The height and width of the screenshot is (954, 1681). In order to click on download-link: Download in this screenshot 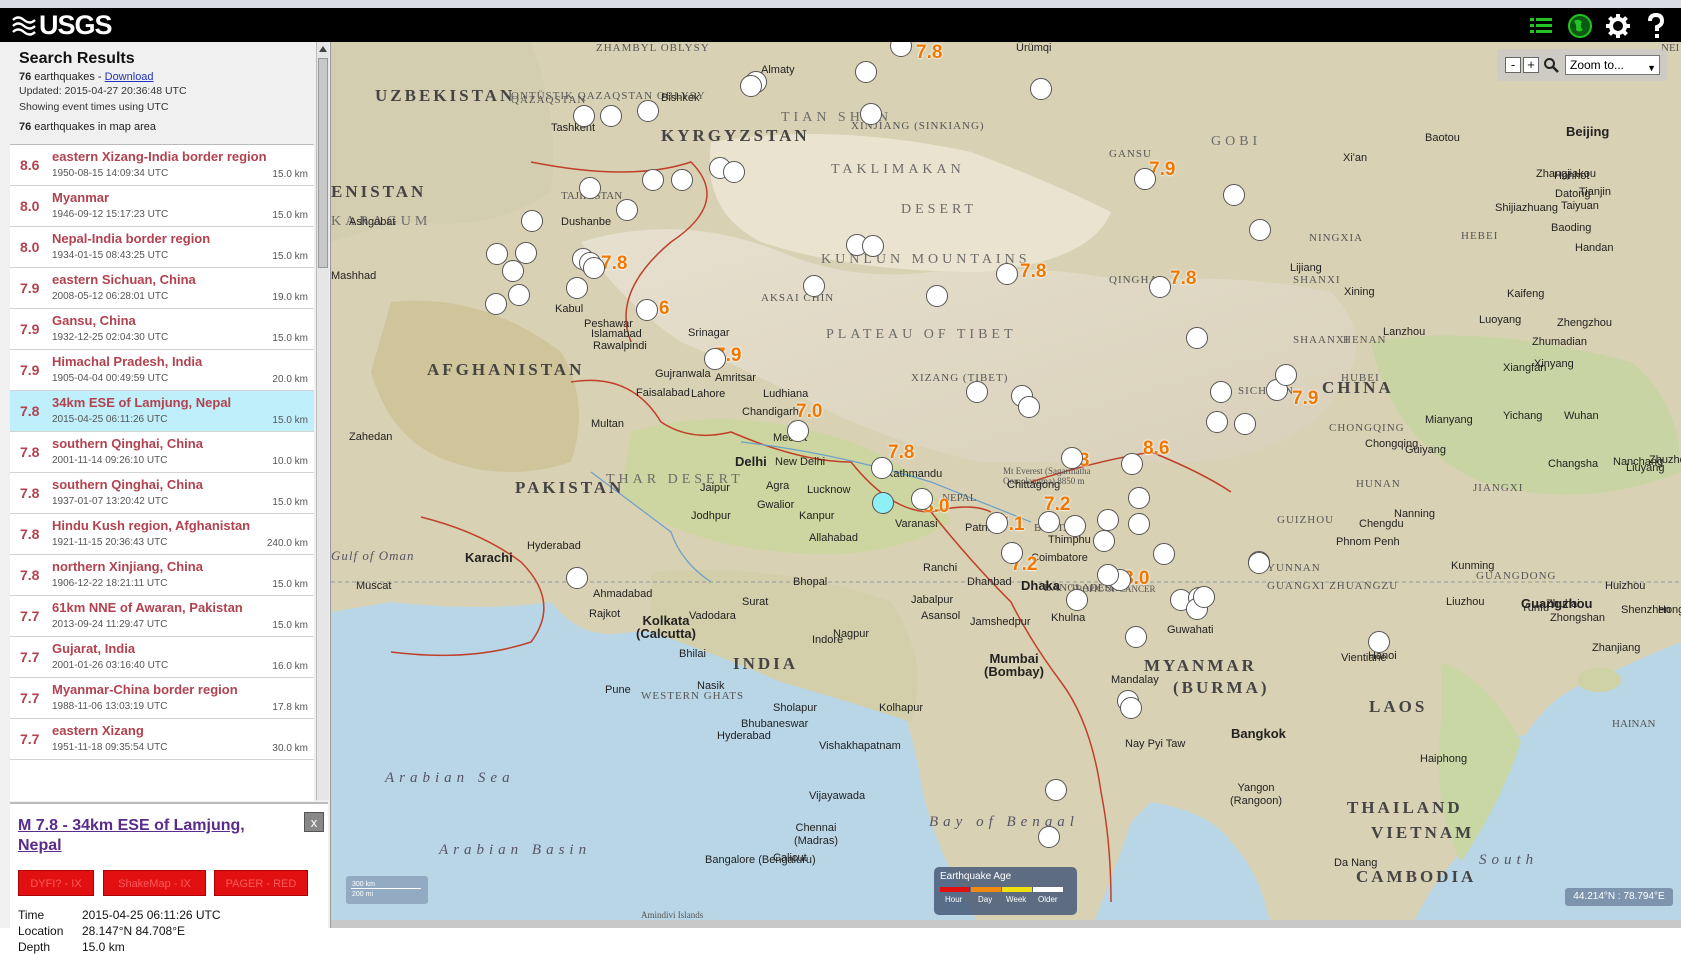, I will do `click(129, 77)`.